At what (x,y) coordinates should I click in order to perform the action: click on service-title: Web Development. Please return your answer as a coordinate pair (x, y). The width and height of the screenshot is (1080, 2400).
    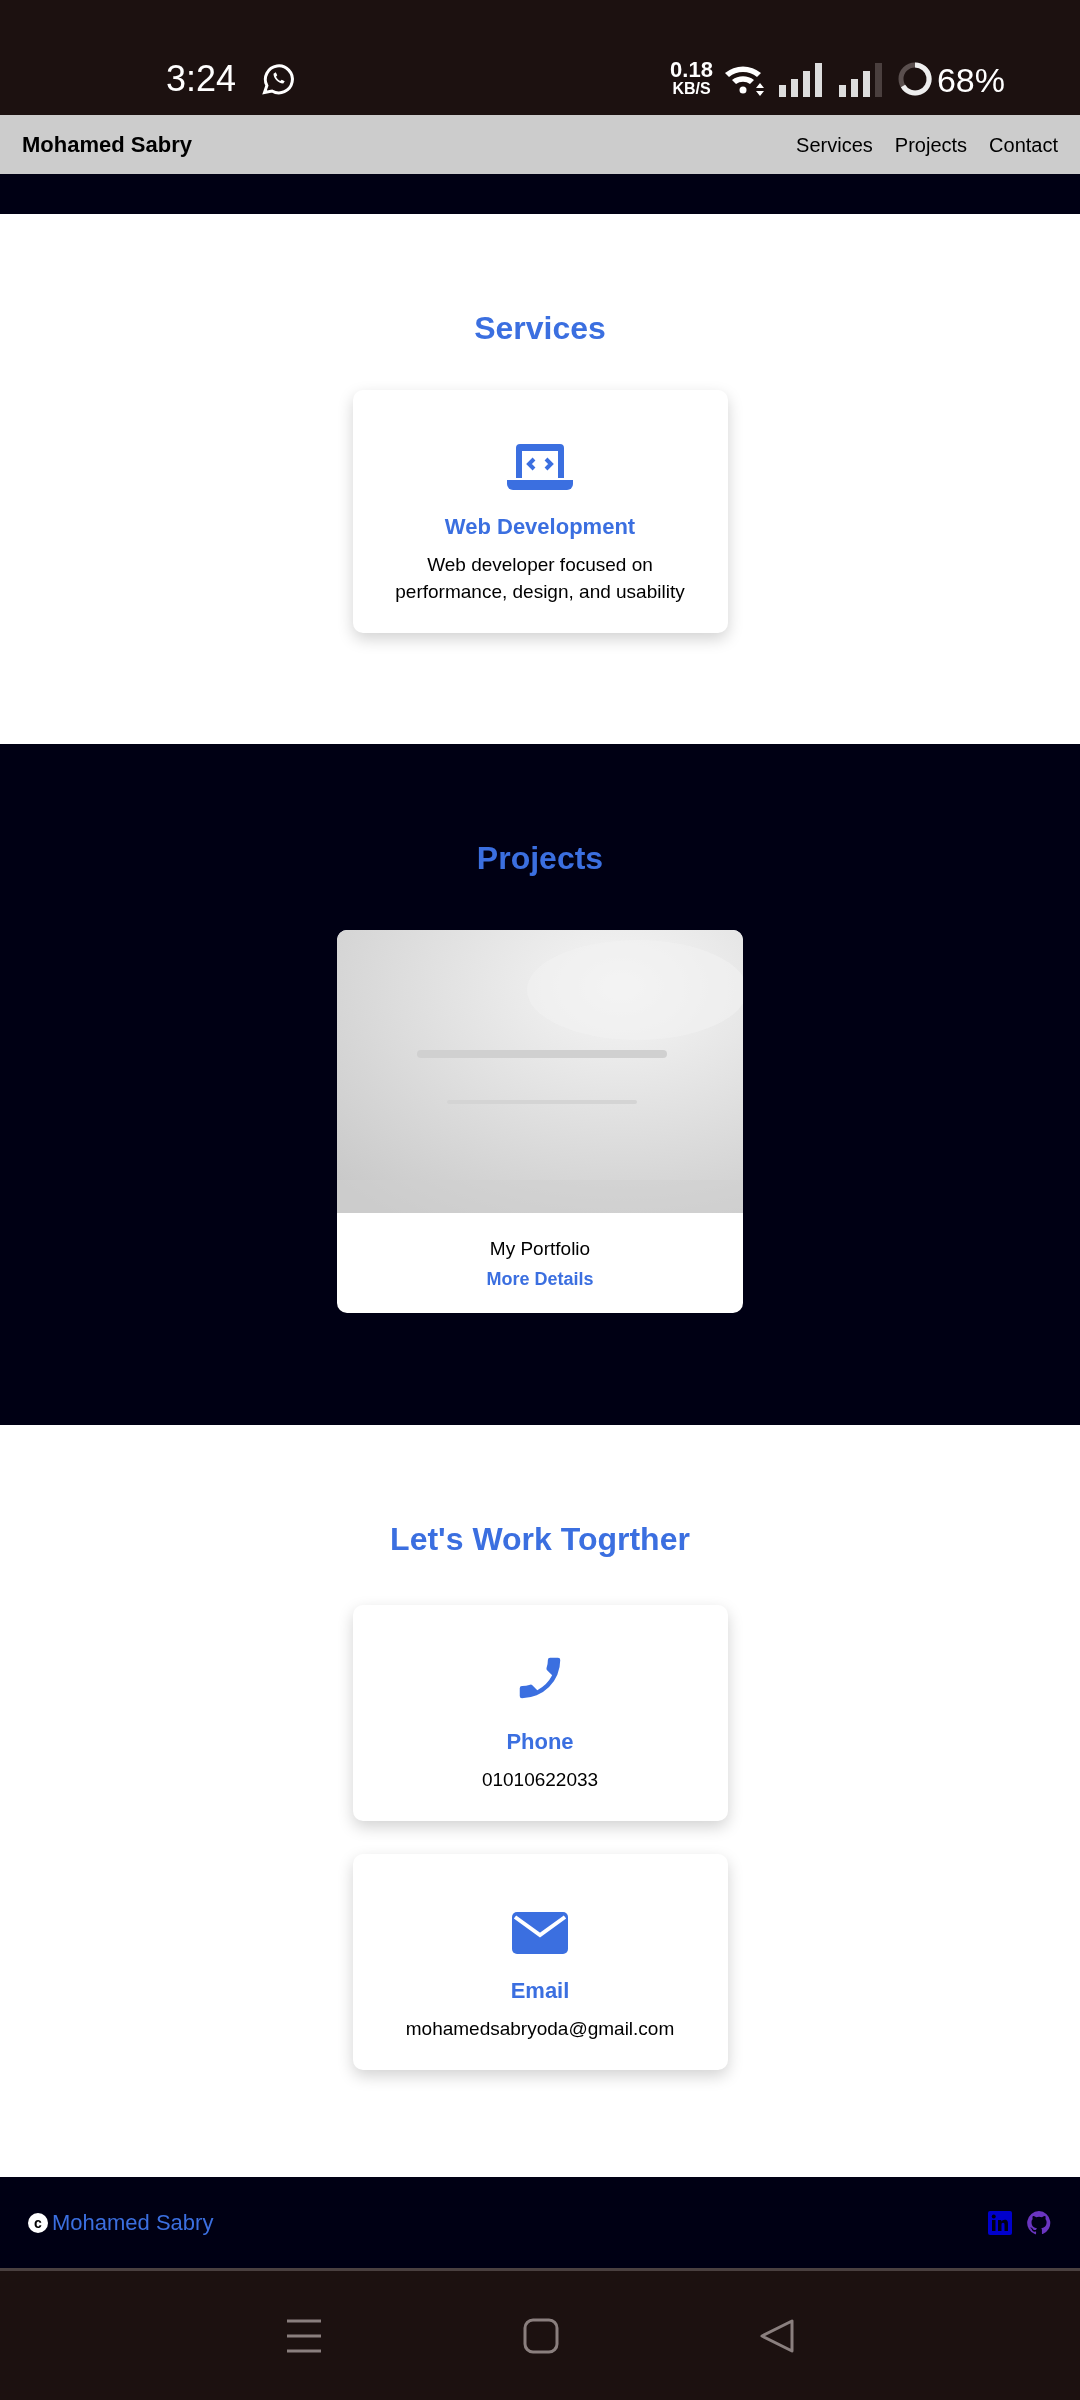
    Looking at the image, I should click on (540, 527).